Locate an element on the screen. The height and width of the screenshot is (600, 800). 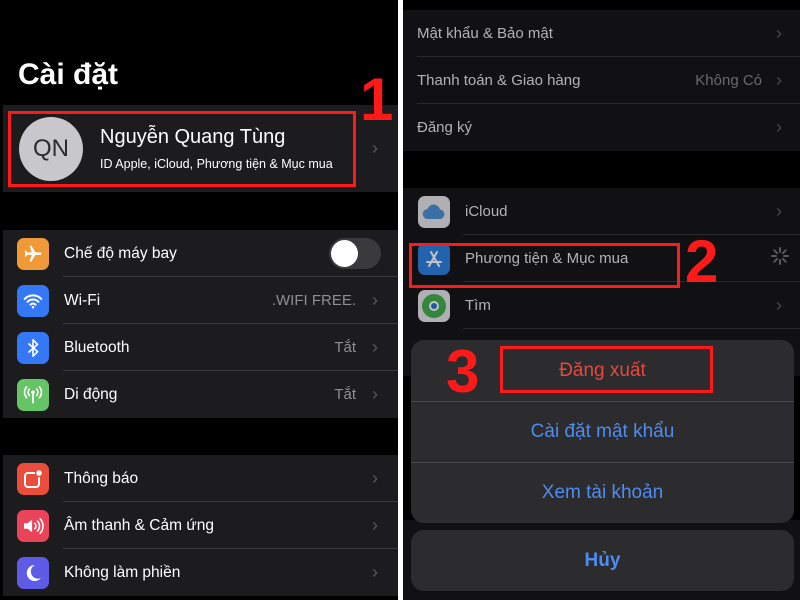
notifications-icon is located at coordinates (33, 478).